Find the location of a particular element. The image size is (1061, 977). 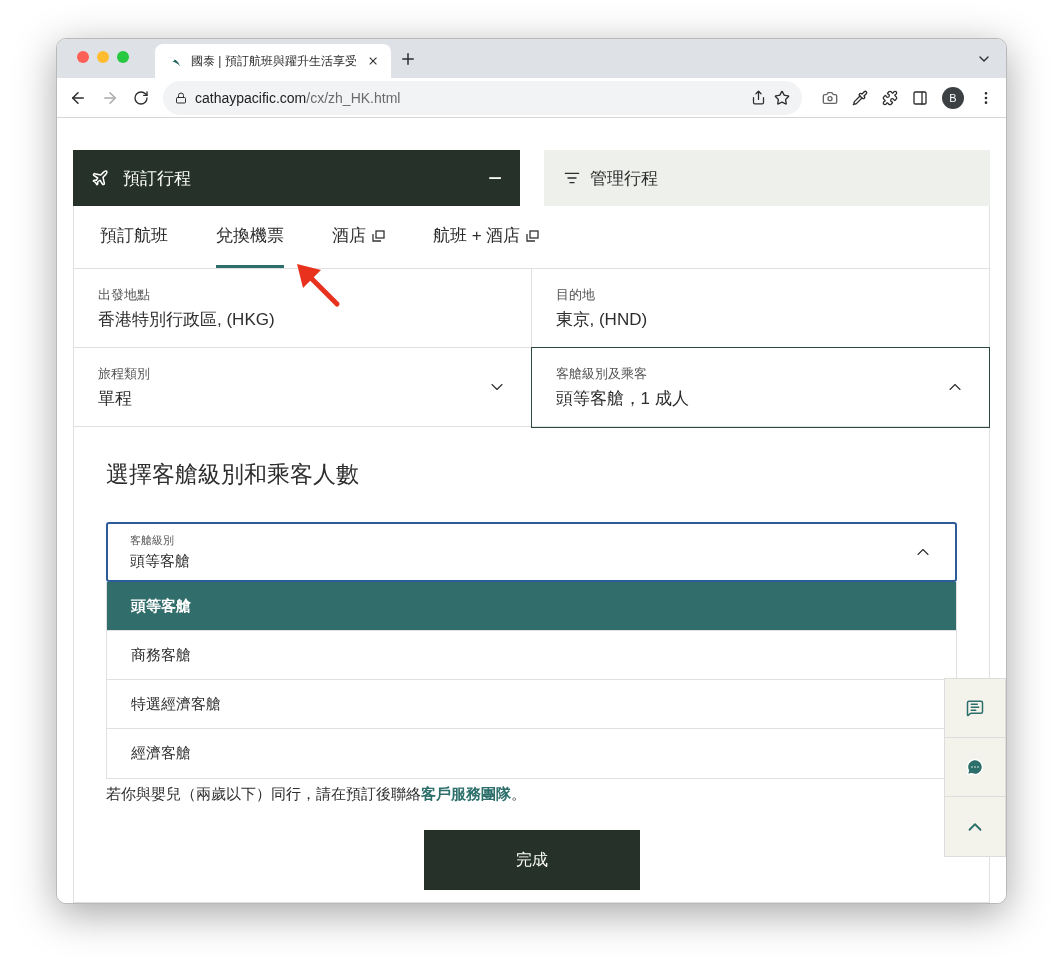

field-label: 出發地點 is located at coordinates (124, 294).